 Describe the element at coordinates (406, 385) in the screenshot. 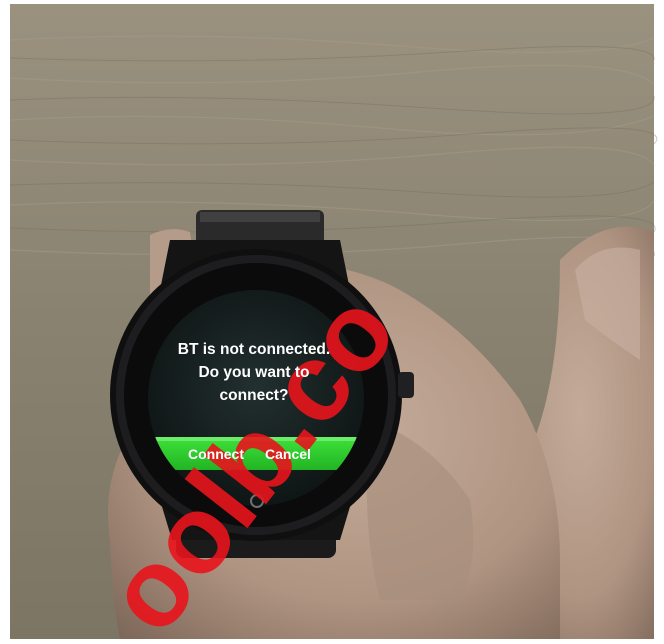

I see `watch-crown` at that location.